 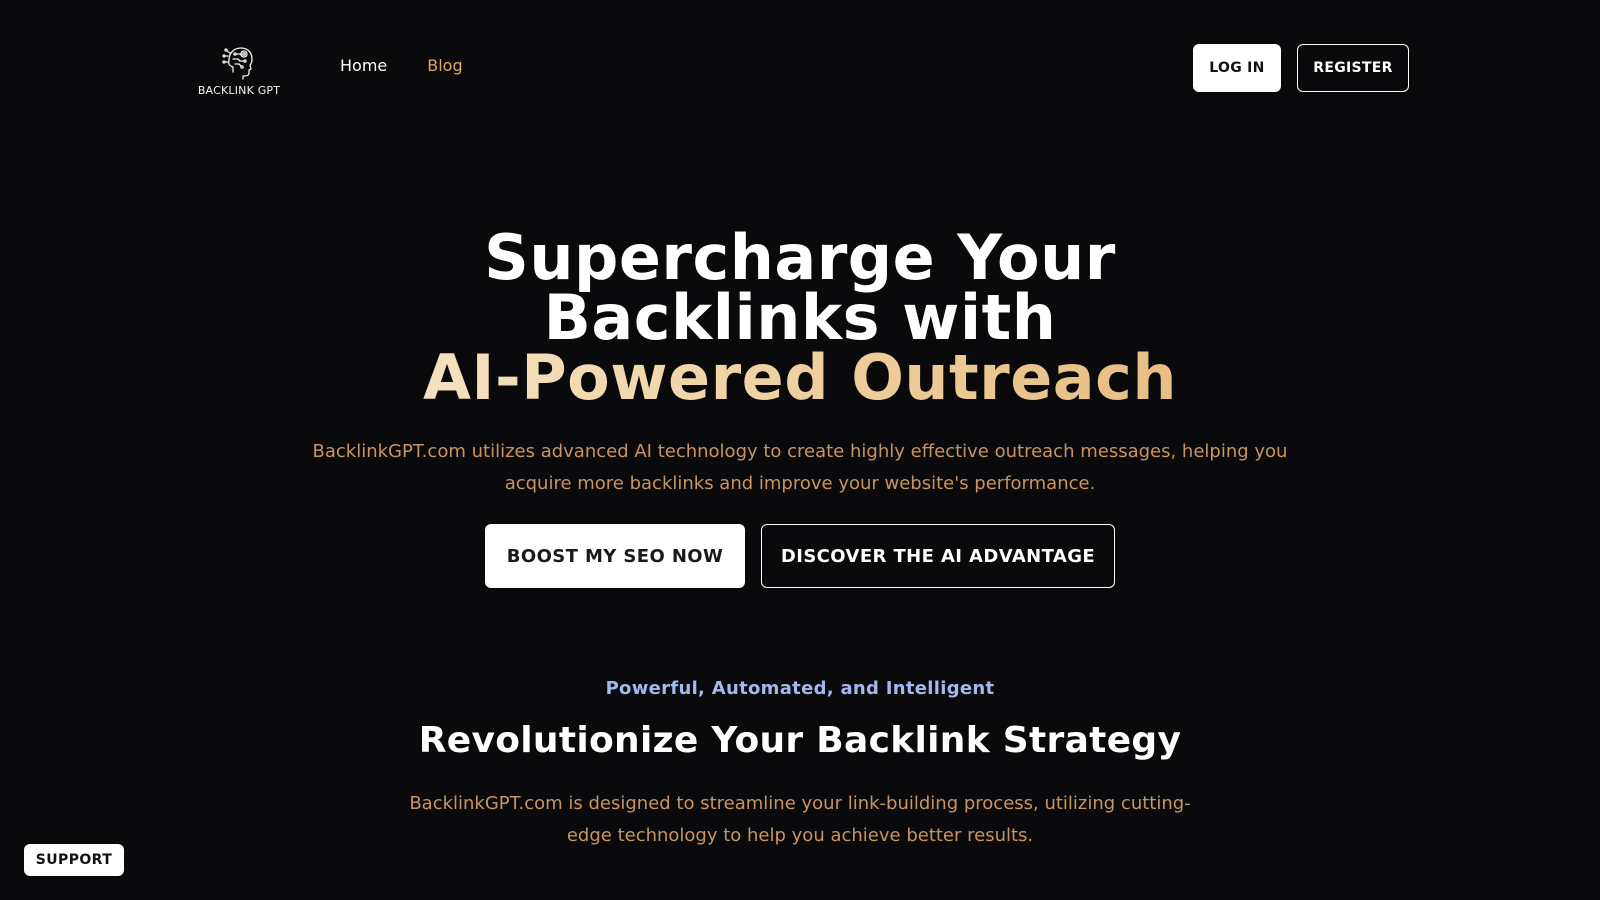 I want to click on register-button: REGISTER, so click(x=1353, y=68).